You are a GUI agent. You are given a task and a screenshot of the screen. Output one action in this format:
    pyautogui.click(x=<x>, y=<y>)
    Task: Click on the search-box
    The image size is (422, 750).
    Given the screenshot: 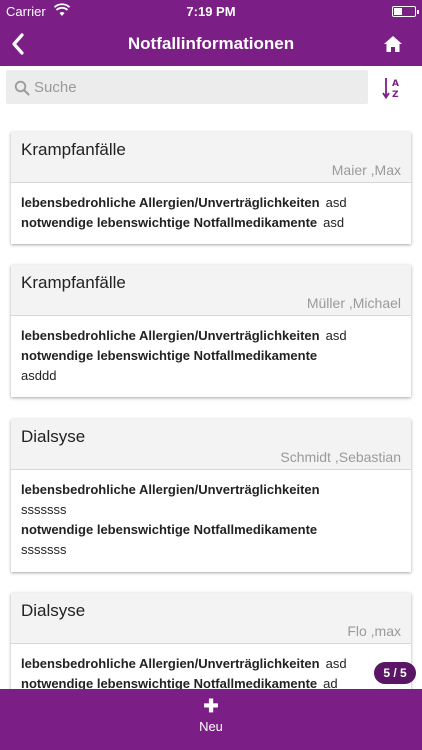 What is the action you would take?
    pyautogui.click(x=187, y=87)
    